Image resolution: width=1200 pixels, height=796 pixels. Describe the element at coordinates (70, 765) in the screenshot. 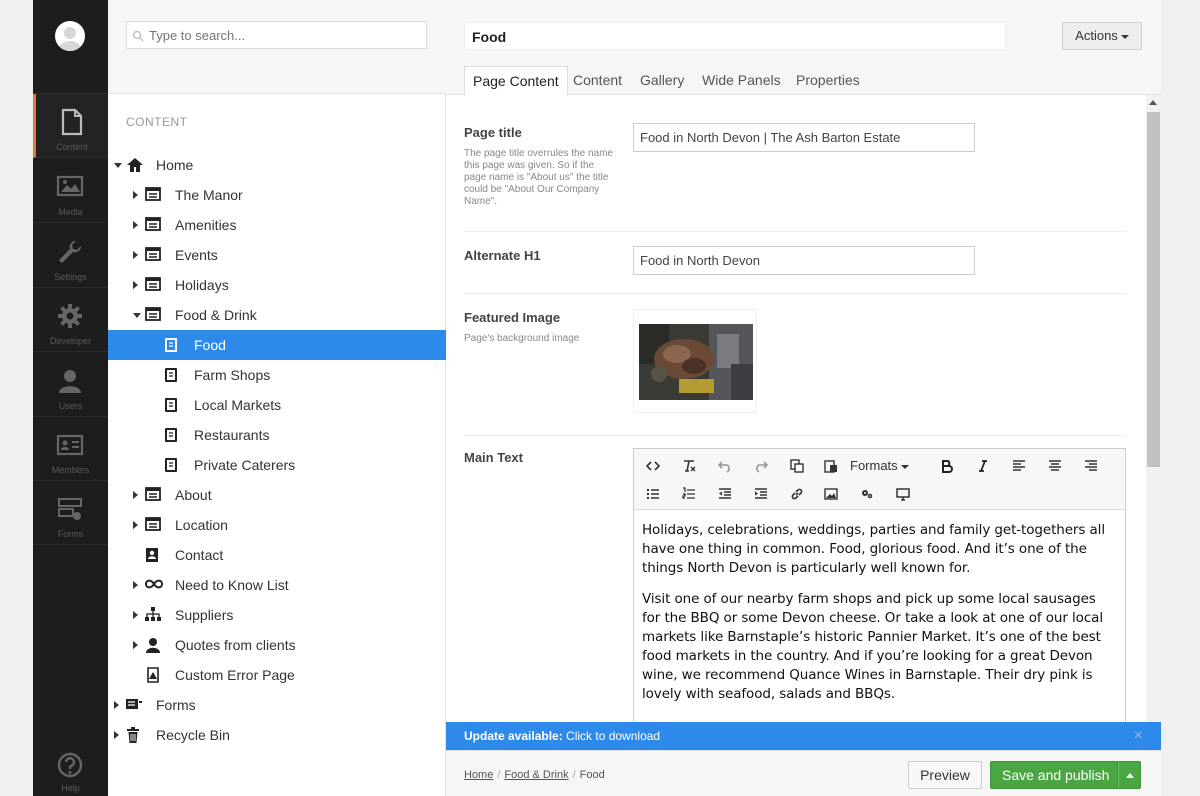

I see `help-icon` at that location.